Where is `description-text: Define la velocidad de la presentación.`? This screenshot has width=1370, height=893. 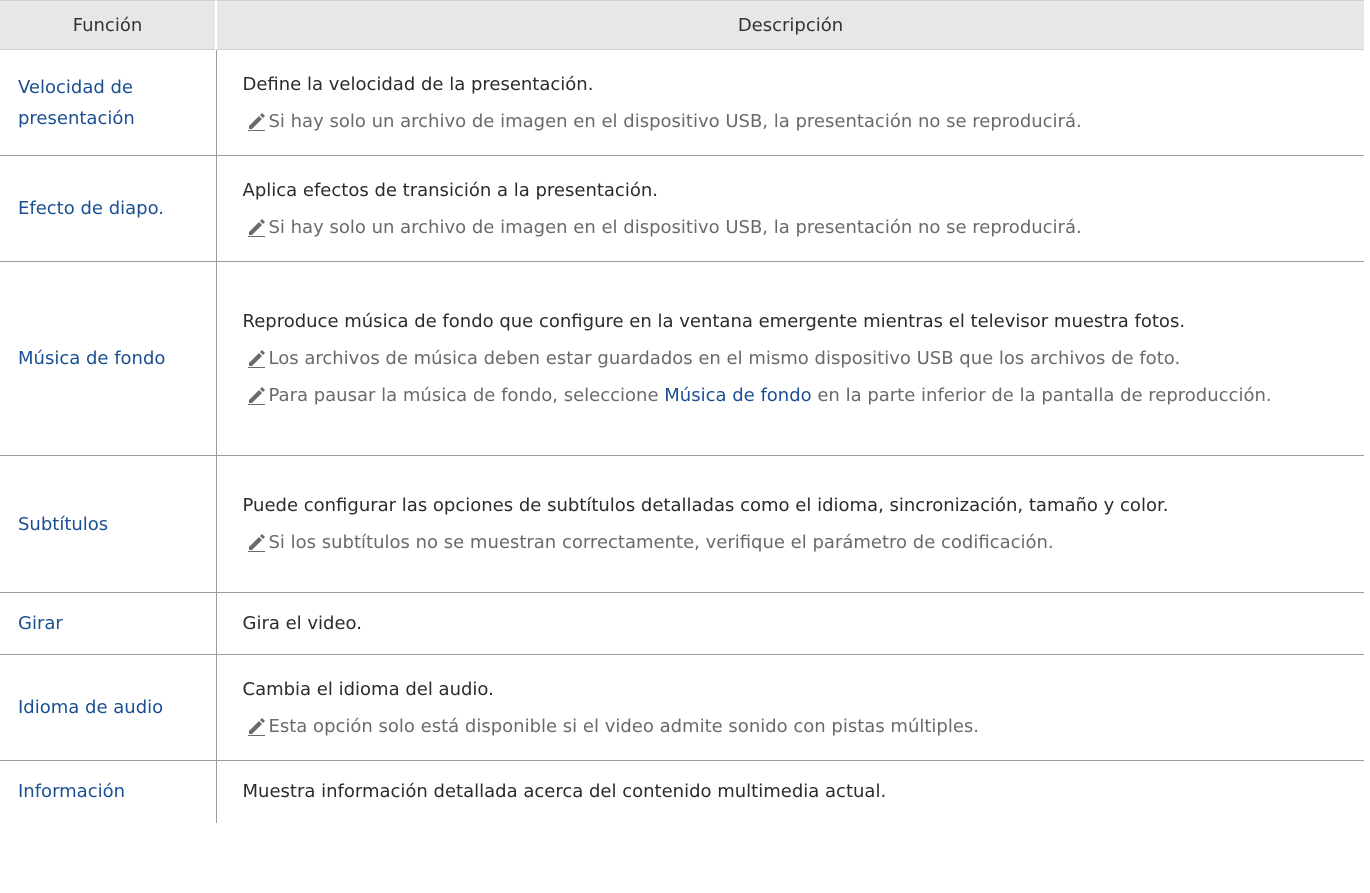 description-text: Define la velocidad de la presentación. is located at coordinates (418, 84).